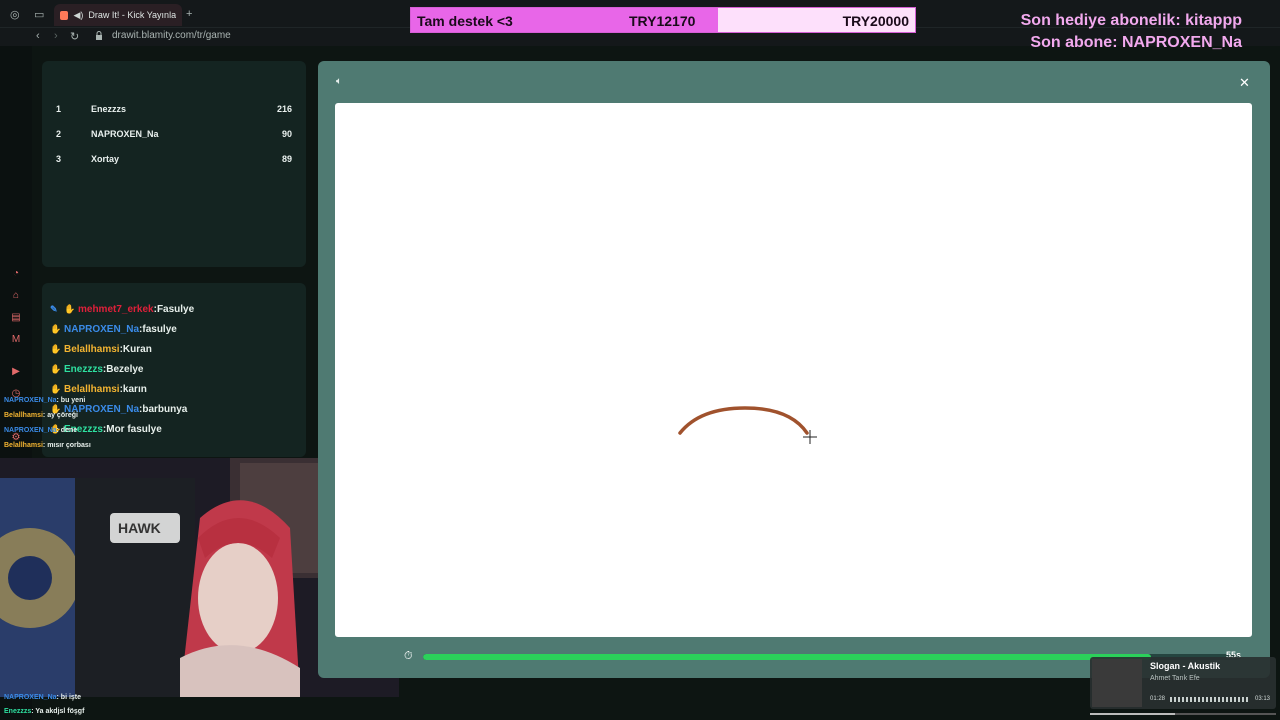 The height and width of the screenshot is (720, 1280). What do you see at coordinates (1175, 678) in the screenshot?
I see `song-artist: Ahmet Tarık Efe` at bounding box center [1175, 678].